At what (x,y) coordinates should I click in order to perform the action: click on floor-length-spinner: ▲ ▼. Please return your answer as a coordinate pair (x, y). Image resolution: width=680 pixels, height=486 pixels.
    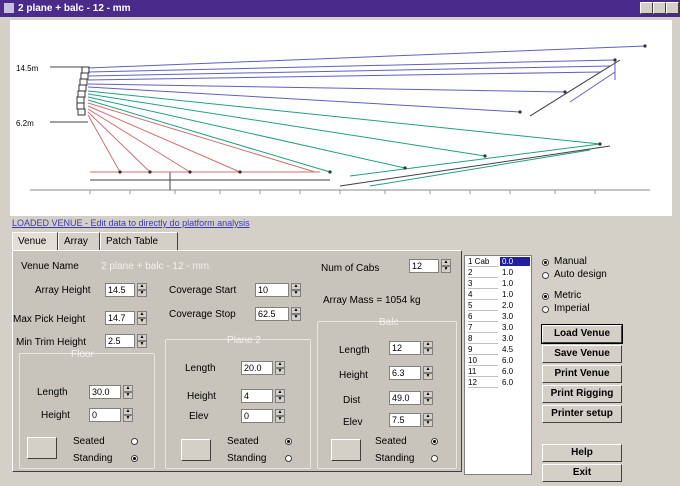
    Looking at the image, I should click on (128, 392).